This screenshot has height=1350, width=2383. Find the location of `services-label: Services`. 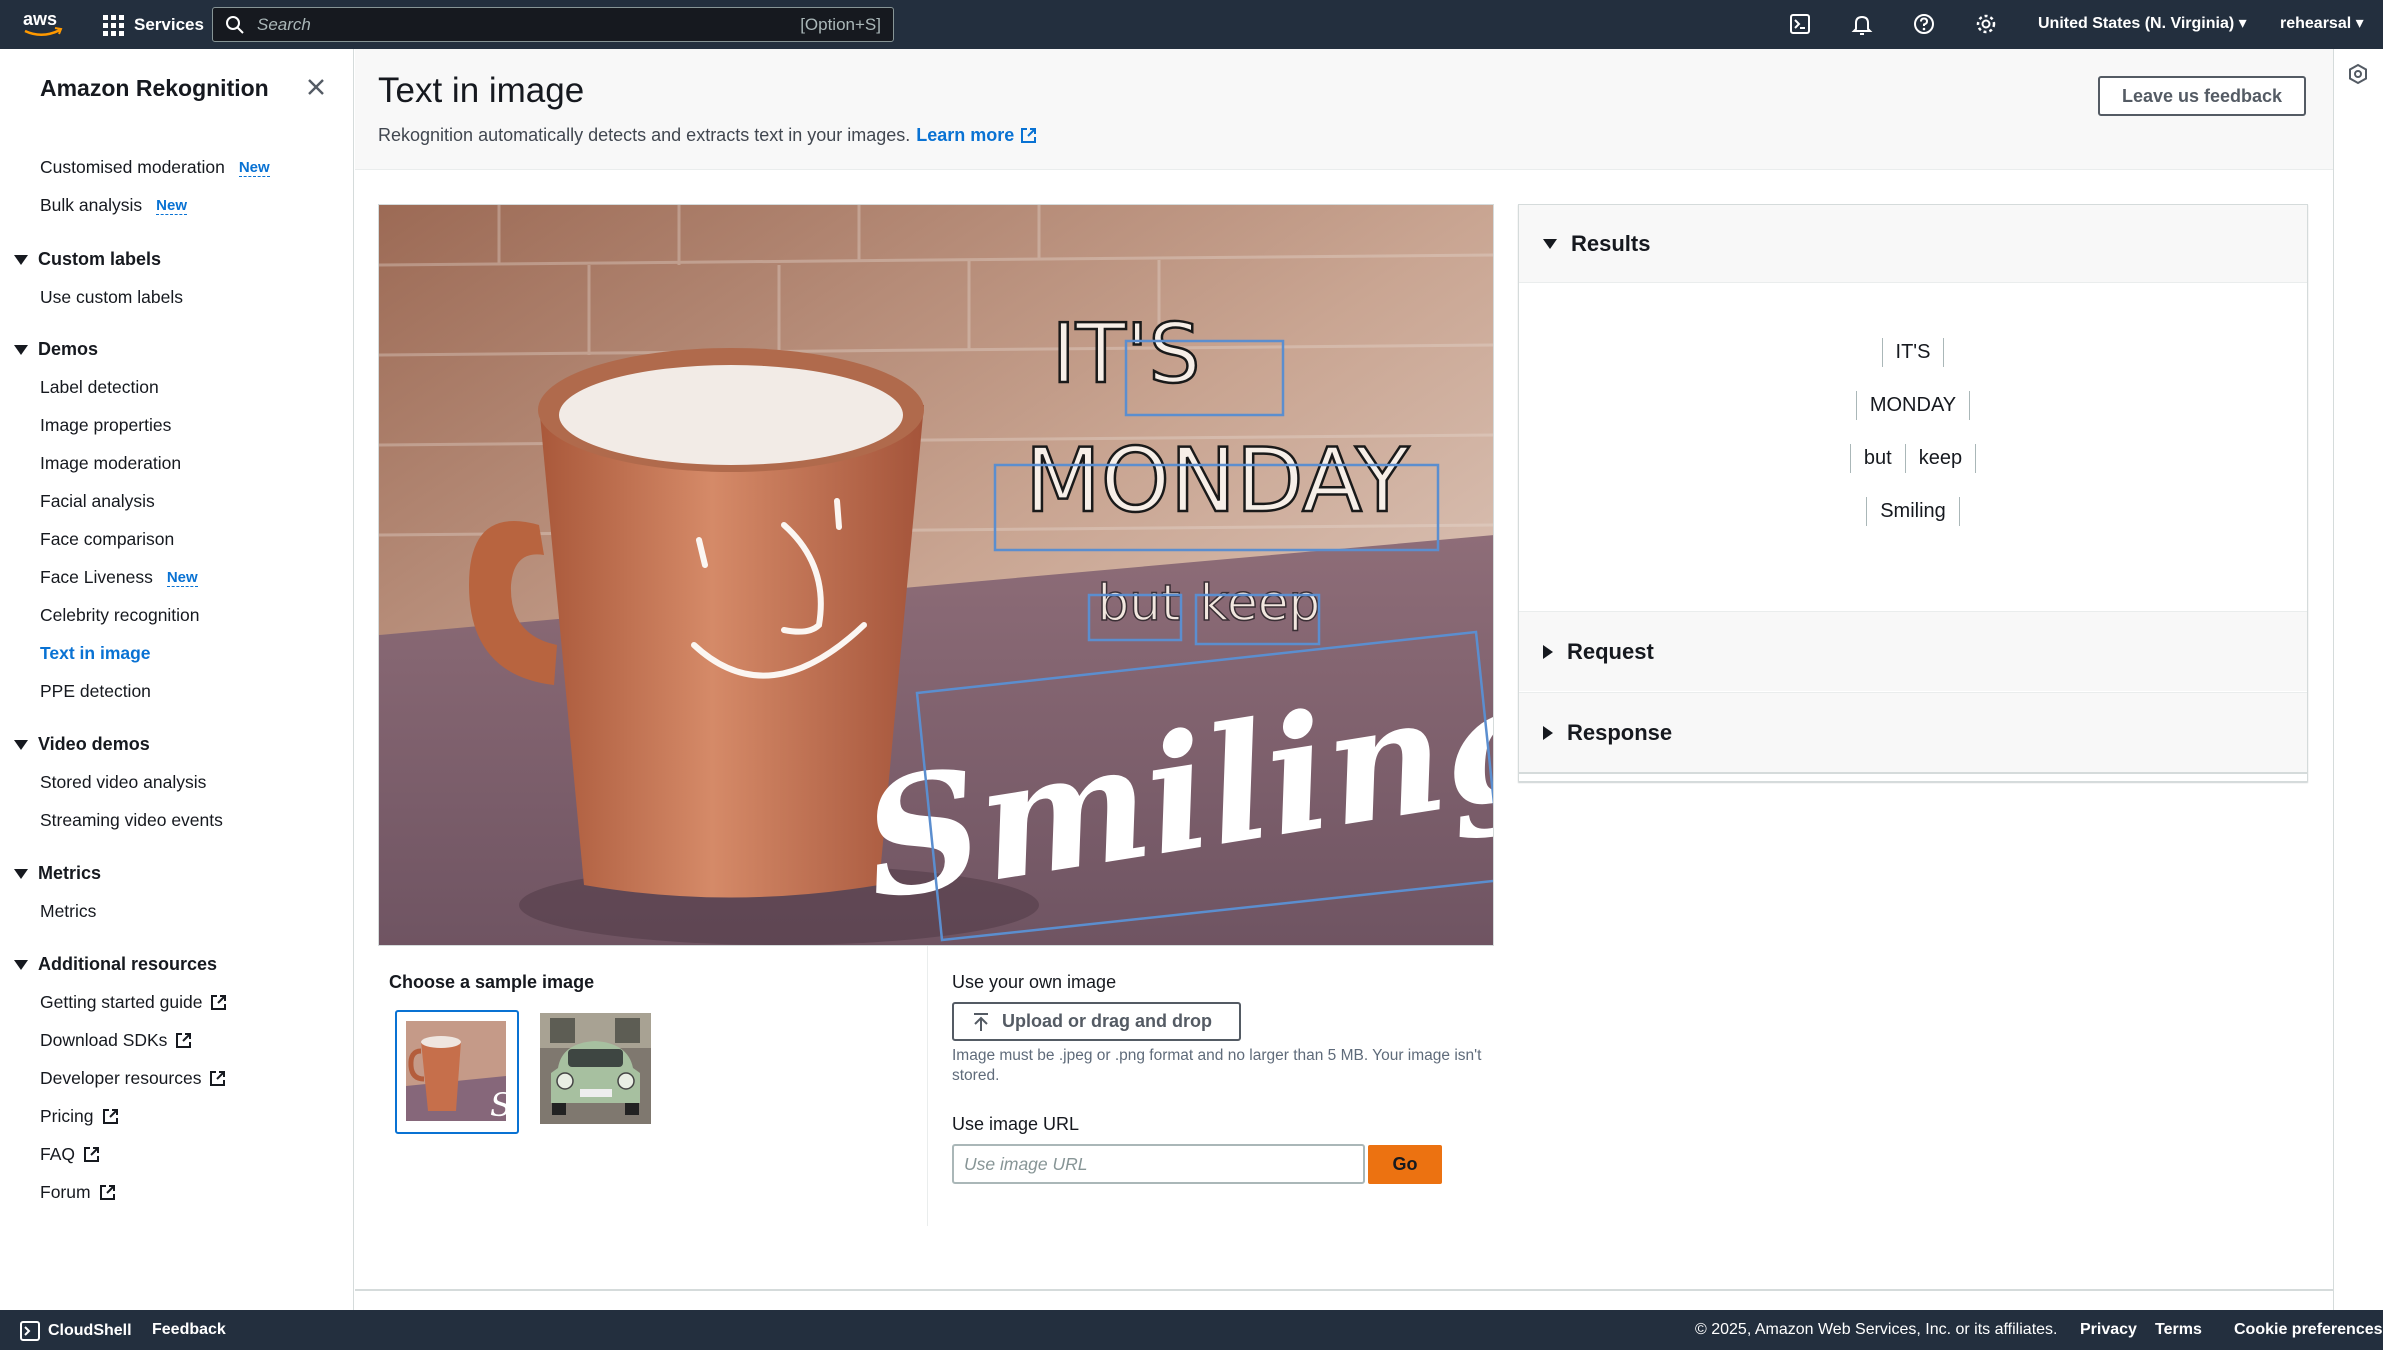

services-label: Services is located at coordinates (169, 24).